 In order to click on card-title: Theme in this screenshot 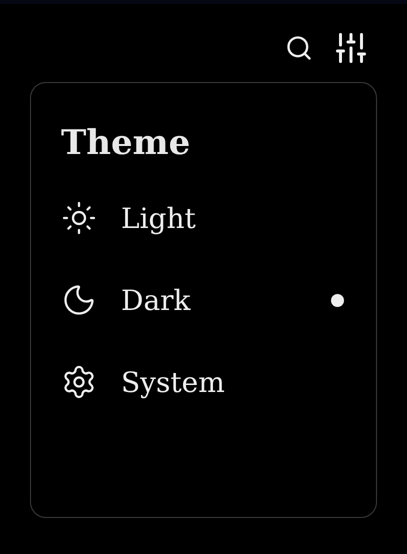, I will do `click(126, 143)`.